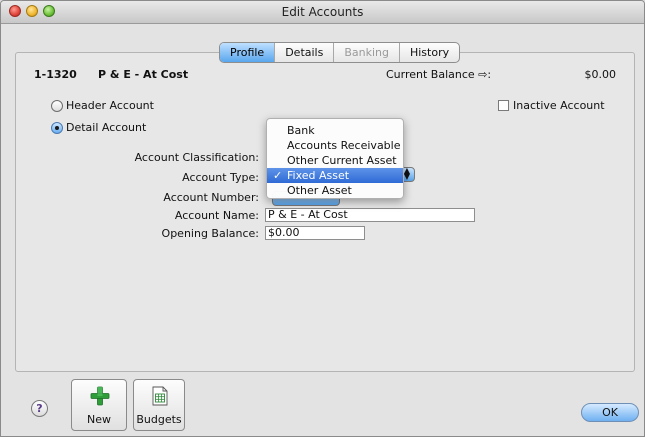 Image resolution: width=645 pixels, height=437 pixels. What do you see at coordinates (143, 74) in the screenshot?
I see `account-title-display: P & E - At Cost` at bounding box center [143, 74].